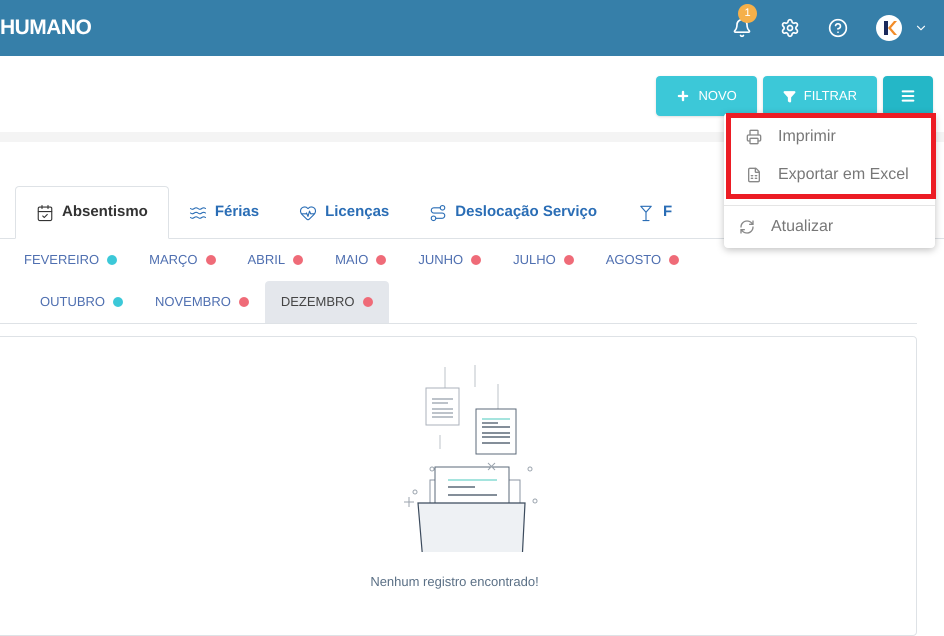 Image resolution: width=944 pixels, height=636 pixels. Describe the element at coordinates (81, 302) in the screenshot. I see `month-tab: OUTUBRO` at that location.